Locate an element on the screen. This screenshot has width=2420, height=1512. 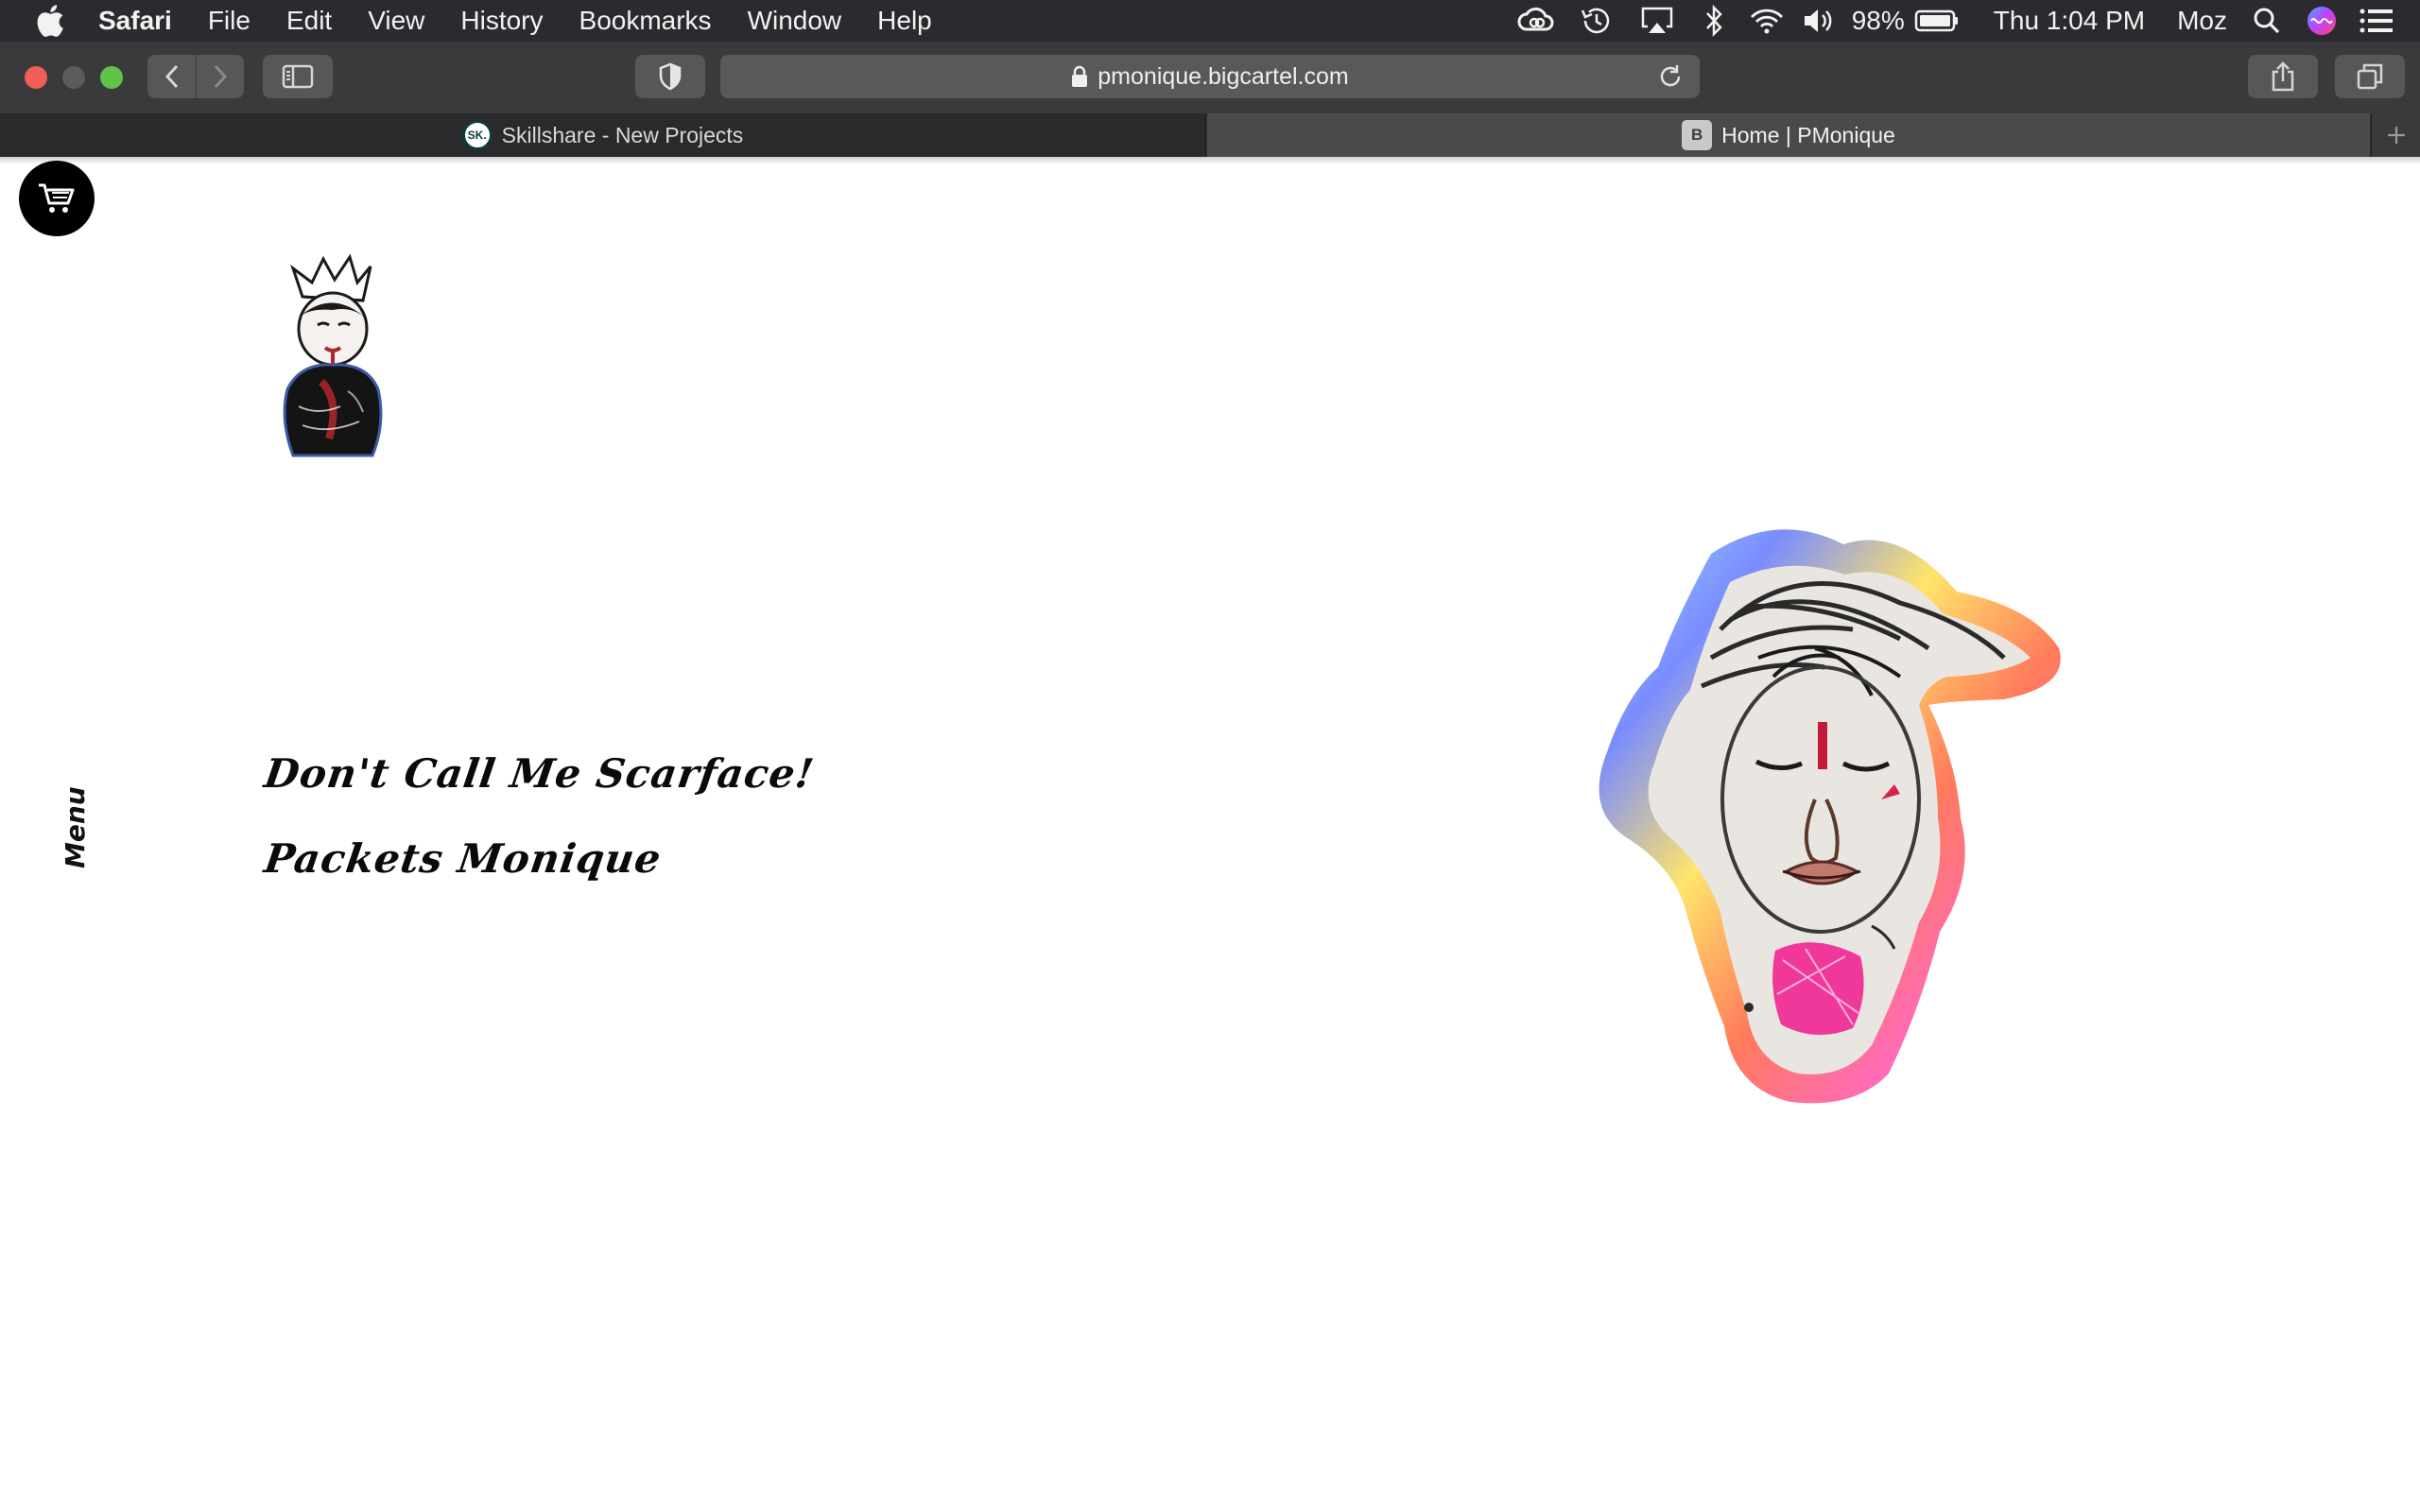
tab-title: Home | PMonique is located at coordinates (1808, 134).